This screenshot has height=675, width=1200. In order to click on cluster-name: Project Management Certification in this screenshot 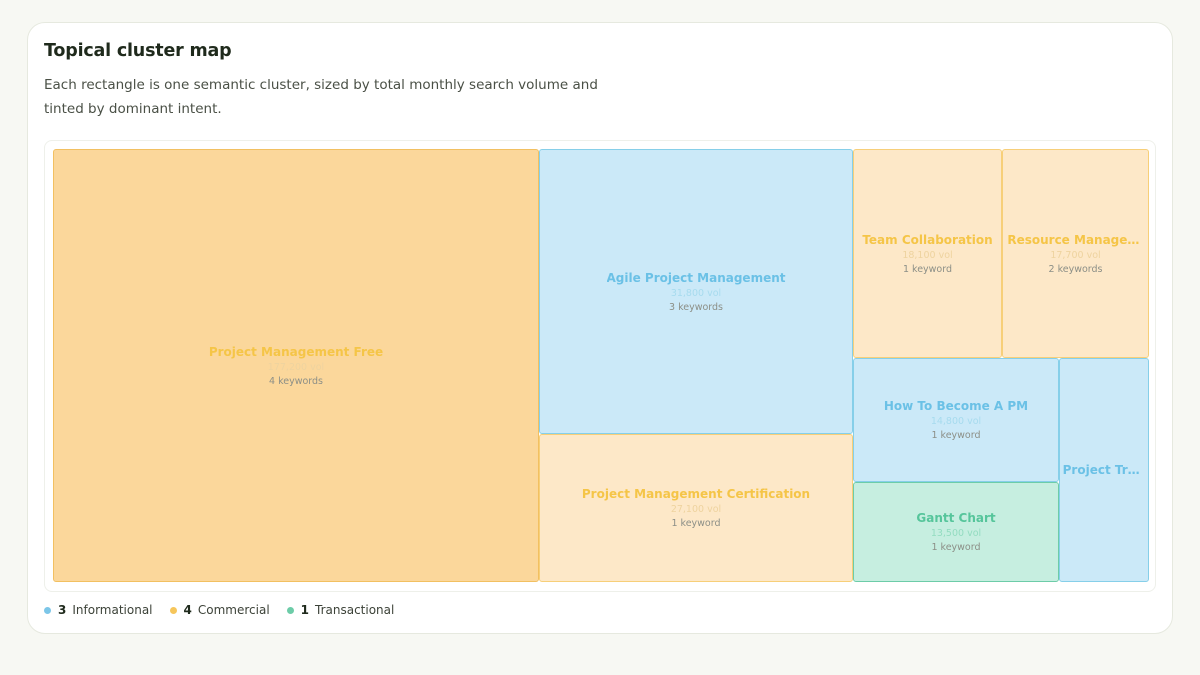, I will do `click(696, 494)`.